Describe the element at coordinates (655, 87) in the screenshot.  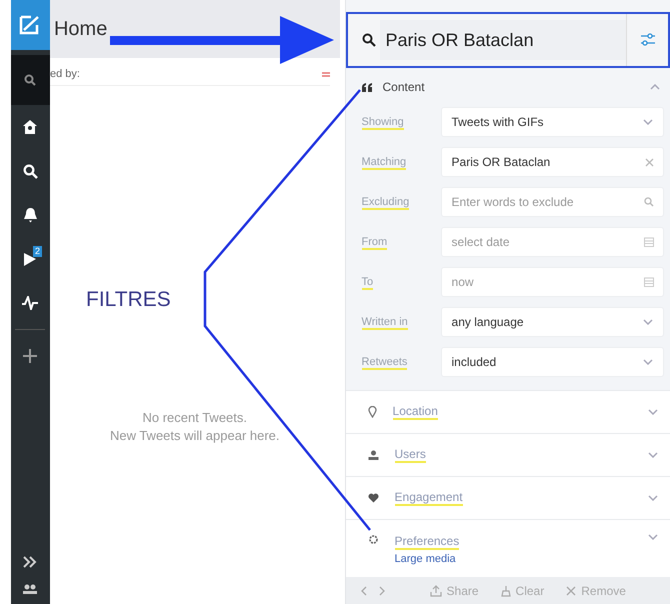
I see `caret-up-icon` at that location.